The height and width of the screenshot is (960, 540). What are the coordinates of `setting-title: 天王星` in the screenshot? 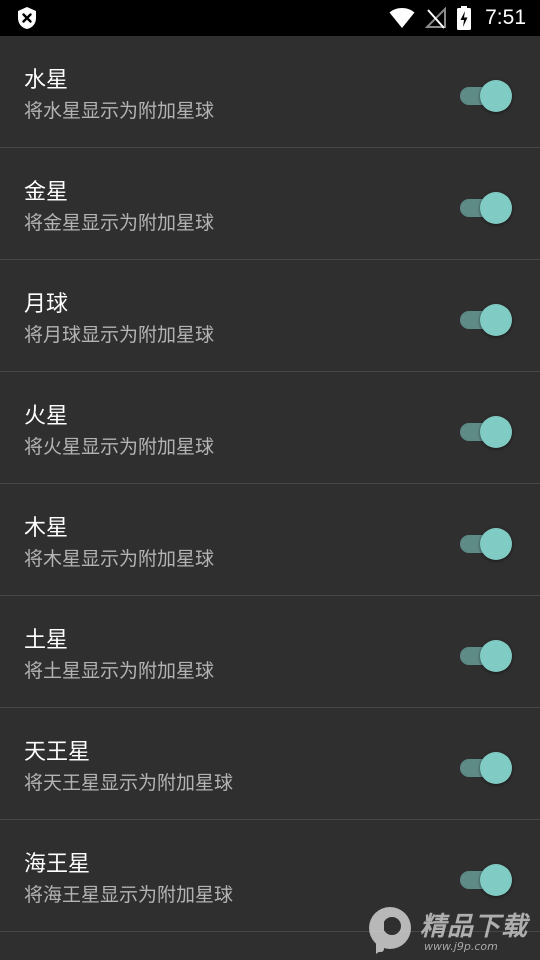 It's located at (57, 752).